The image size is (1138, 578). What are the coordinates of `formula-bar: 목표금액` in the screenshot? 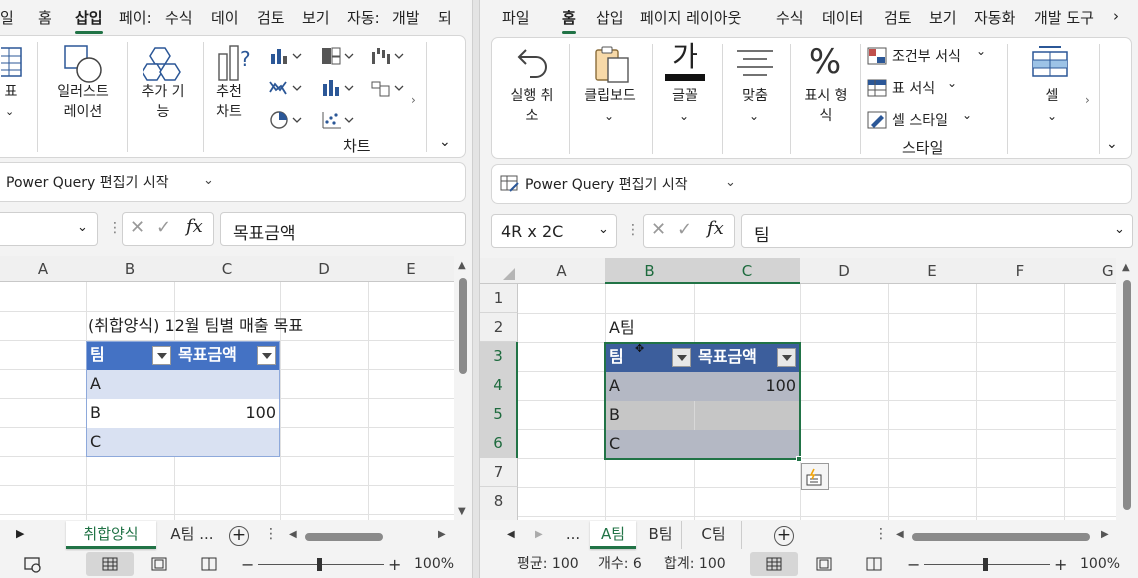 It's located at (343, 229).